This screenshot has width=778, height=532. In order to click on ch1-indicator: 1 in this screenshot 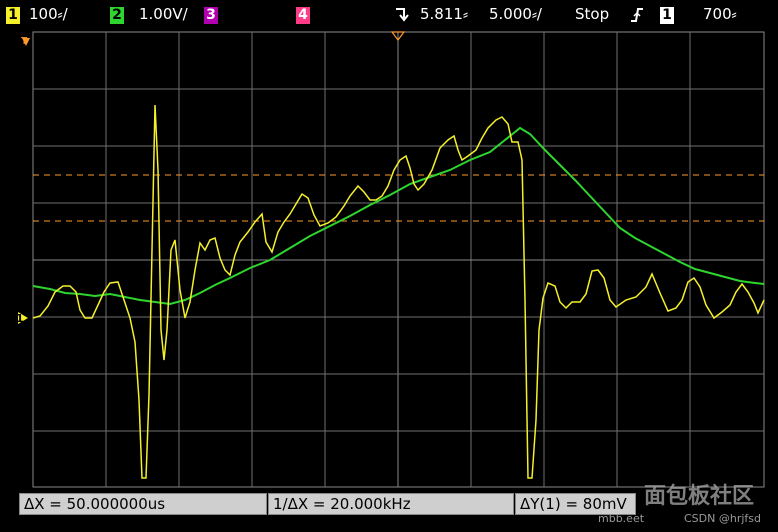, I will do `click(13, 14)`.